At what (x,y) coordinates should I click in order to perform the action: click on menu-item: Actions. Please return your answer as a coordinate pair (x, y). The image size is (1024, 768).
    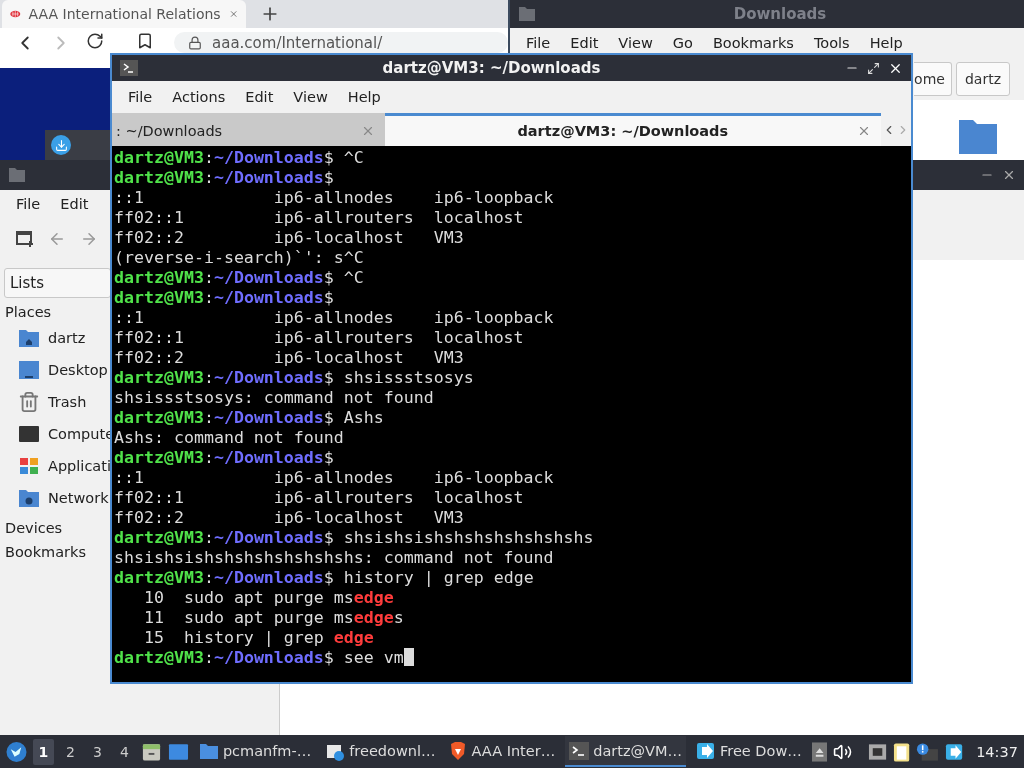
    Looking at the image, I should click on (199, 97).